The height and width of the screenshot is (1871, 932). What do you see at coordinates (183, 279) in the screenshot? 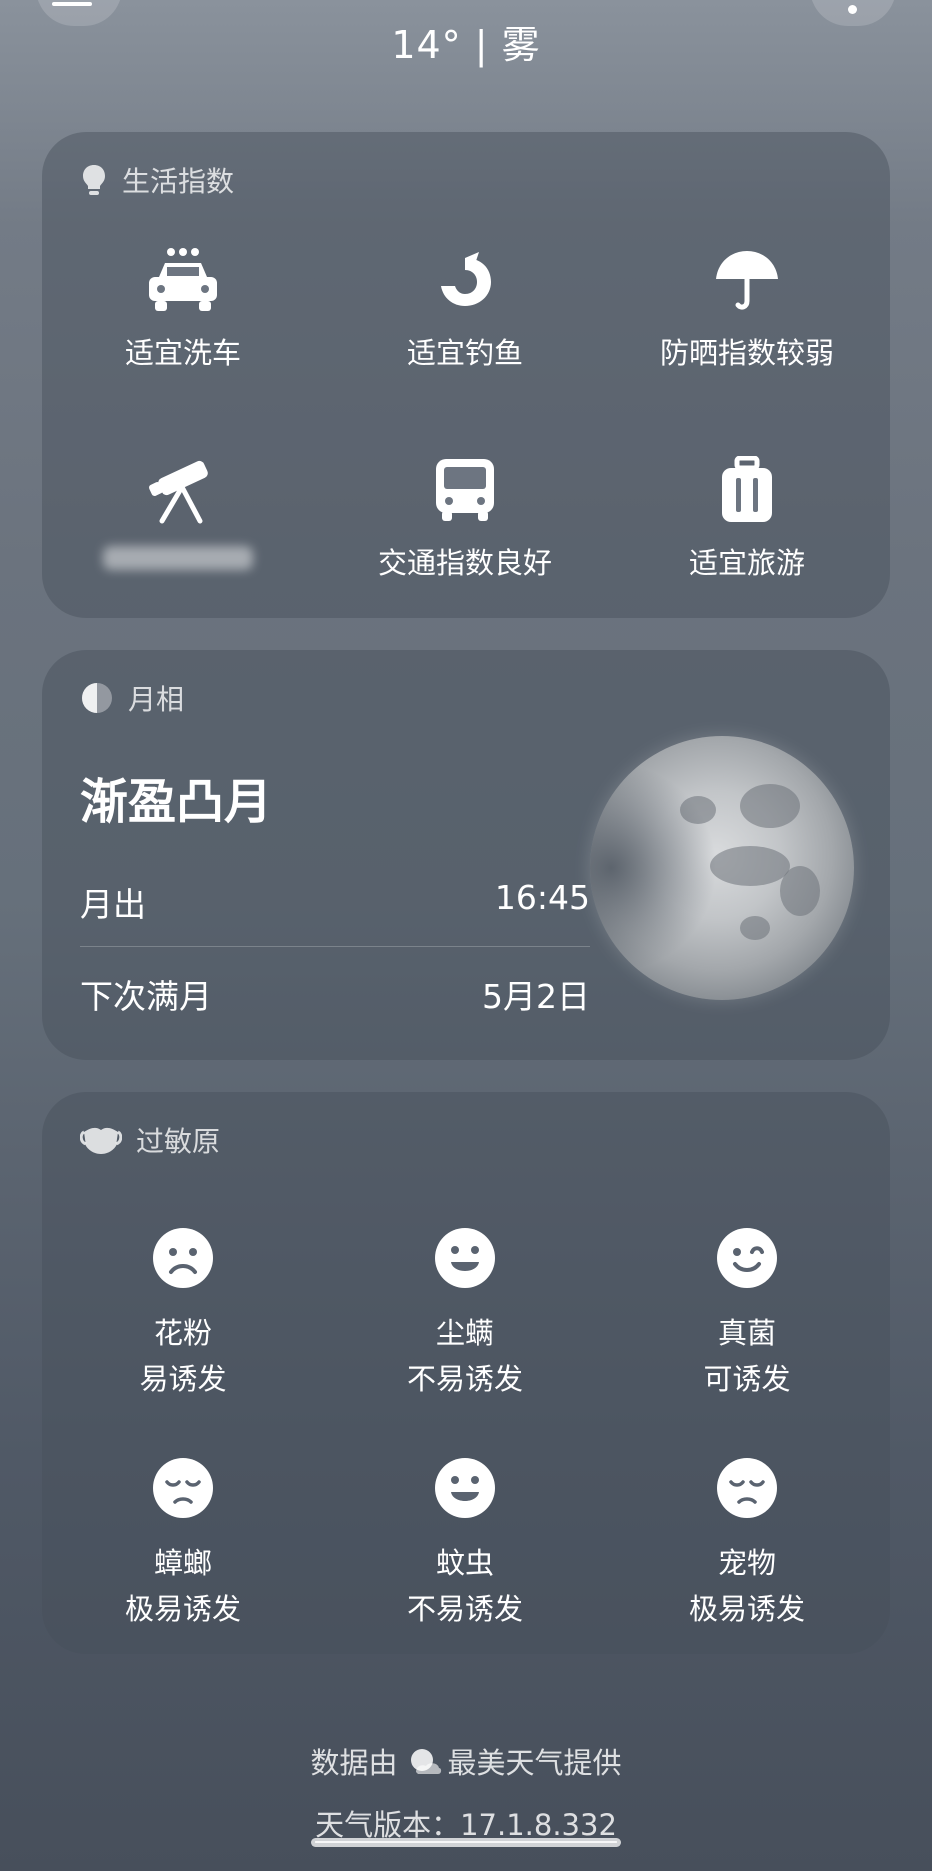
I see `car-wash-icon` at bounding box center [183, 279].